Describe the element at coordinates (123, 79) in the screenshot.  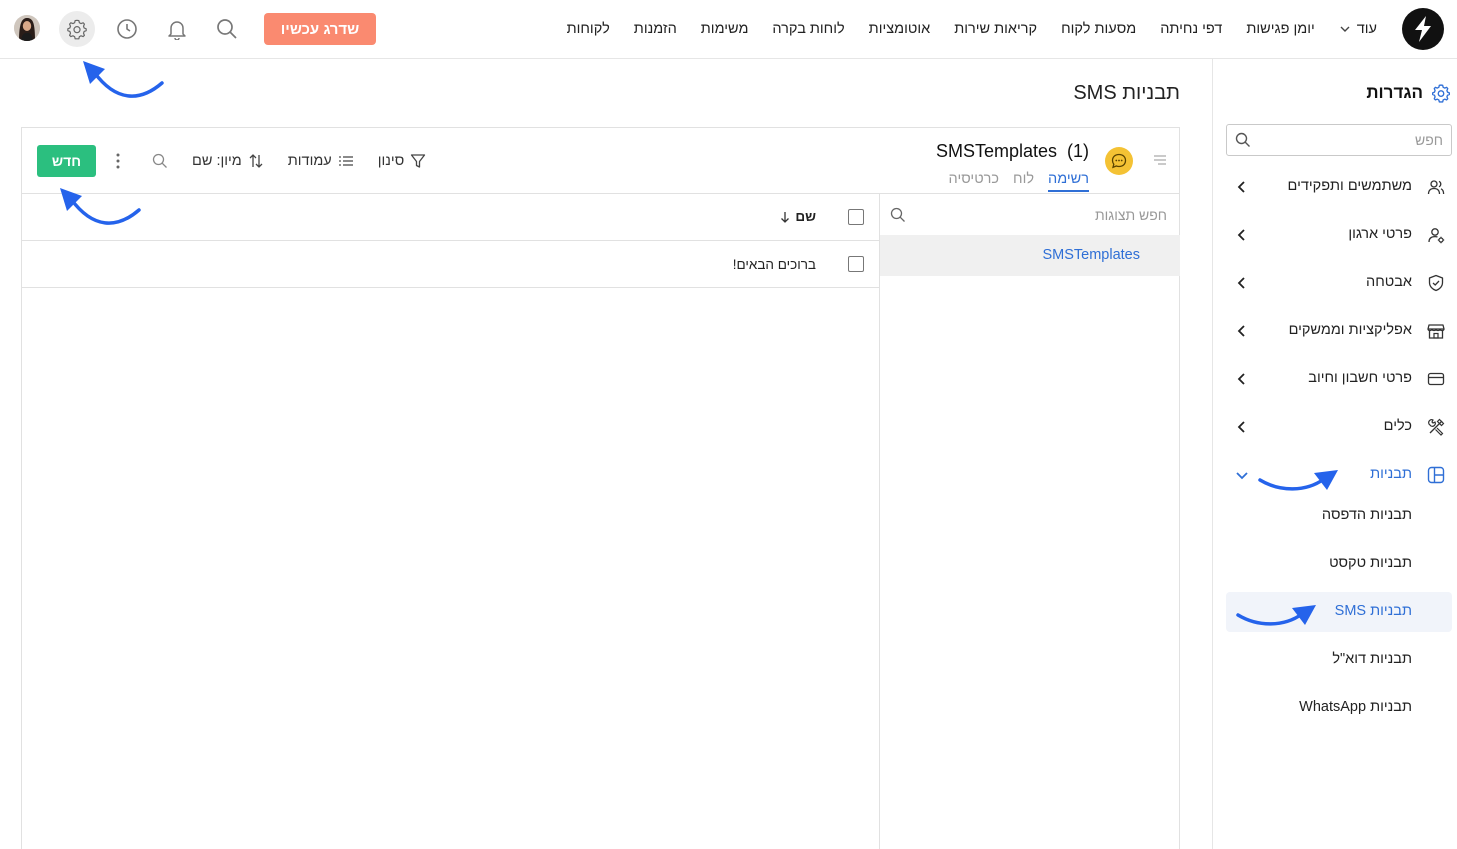
I see `annotation-arrow-icon` at that location.